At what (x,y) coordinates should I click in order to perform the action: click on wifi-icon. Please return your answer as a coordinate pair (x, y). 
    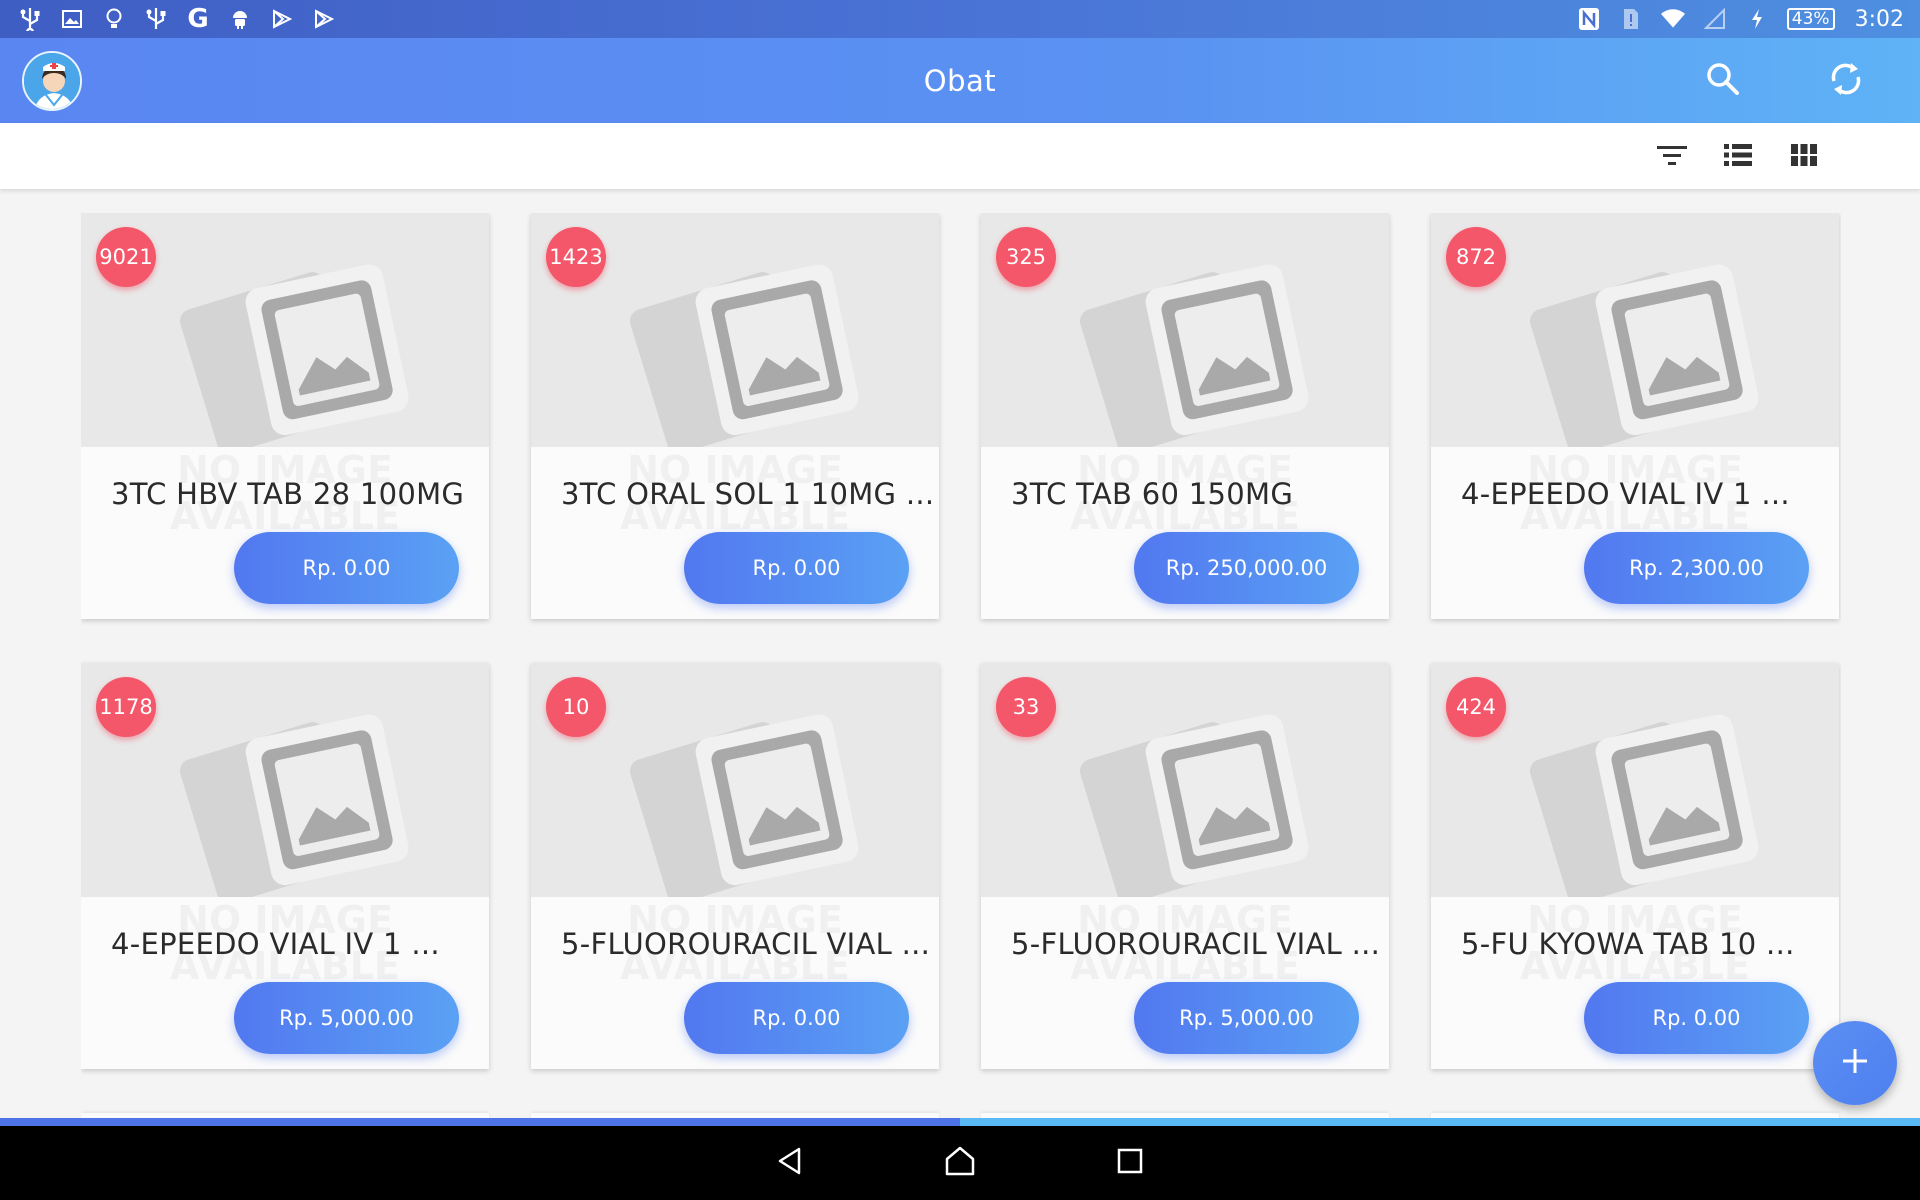
    Looking at the image, I should click on (1672, 19).